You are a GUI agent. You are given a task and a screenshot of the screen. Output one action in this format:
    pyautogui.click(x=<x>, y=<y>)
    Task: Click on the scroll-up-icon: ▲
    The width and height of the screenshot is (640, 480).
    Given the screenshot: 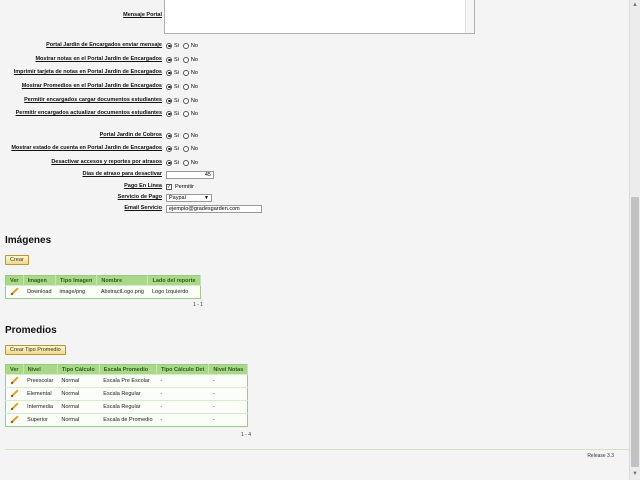 What is the action you would take?
    pyautogui.click(x=635, y=5)
    